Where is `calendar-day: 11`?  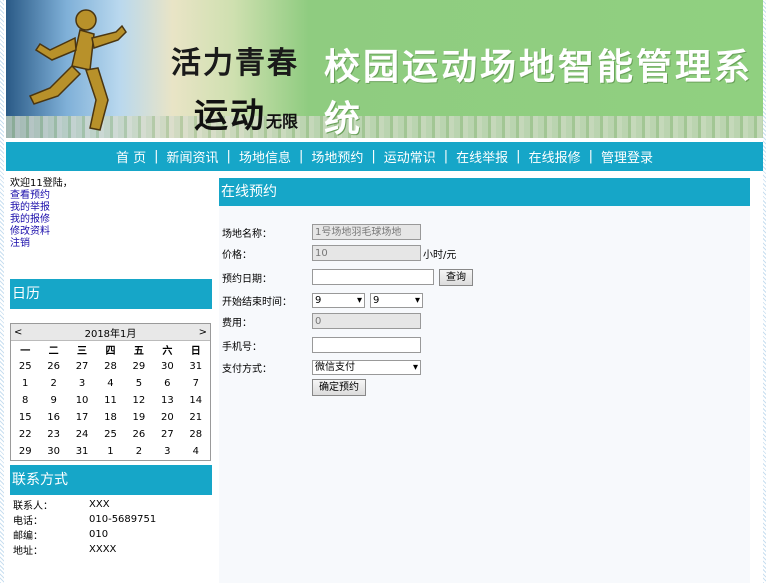
calendar-day: 11 is located at coordinates (110, 400).